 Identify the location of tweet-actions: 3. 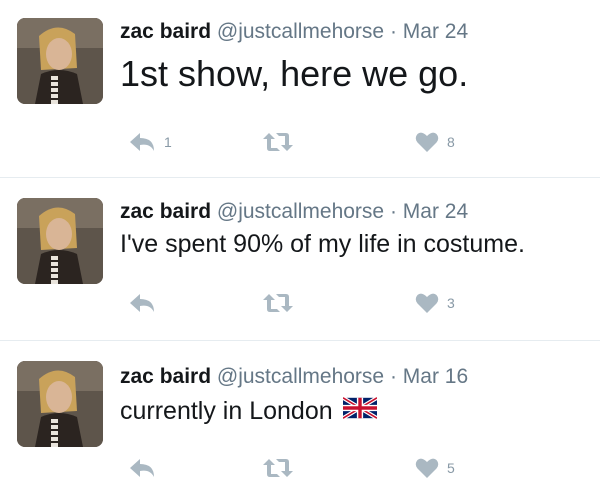
(300, 303).